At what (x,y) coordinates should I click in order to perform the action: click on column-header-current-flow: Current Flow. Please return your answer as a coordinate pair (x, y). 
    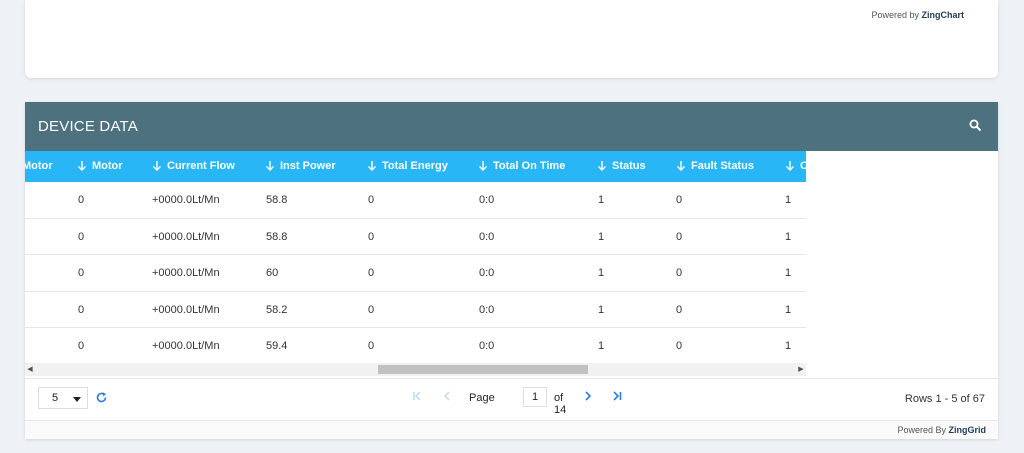
    Looking at the image, I should click on (193, 166).